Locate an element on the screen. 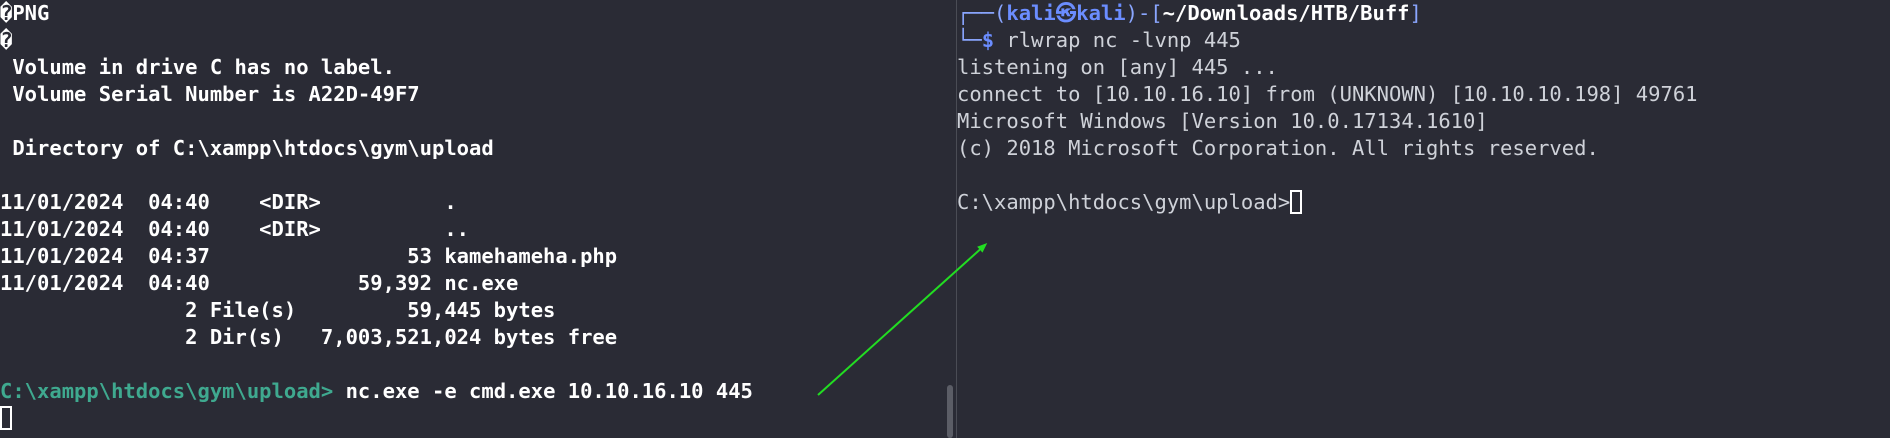 The image size is (1890, 438). output-line: 2 Dir(s) 7,003,521,024 bytes free is located at coordinates (309, 337).